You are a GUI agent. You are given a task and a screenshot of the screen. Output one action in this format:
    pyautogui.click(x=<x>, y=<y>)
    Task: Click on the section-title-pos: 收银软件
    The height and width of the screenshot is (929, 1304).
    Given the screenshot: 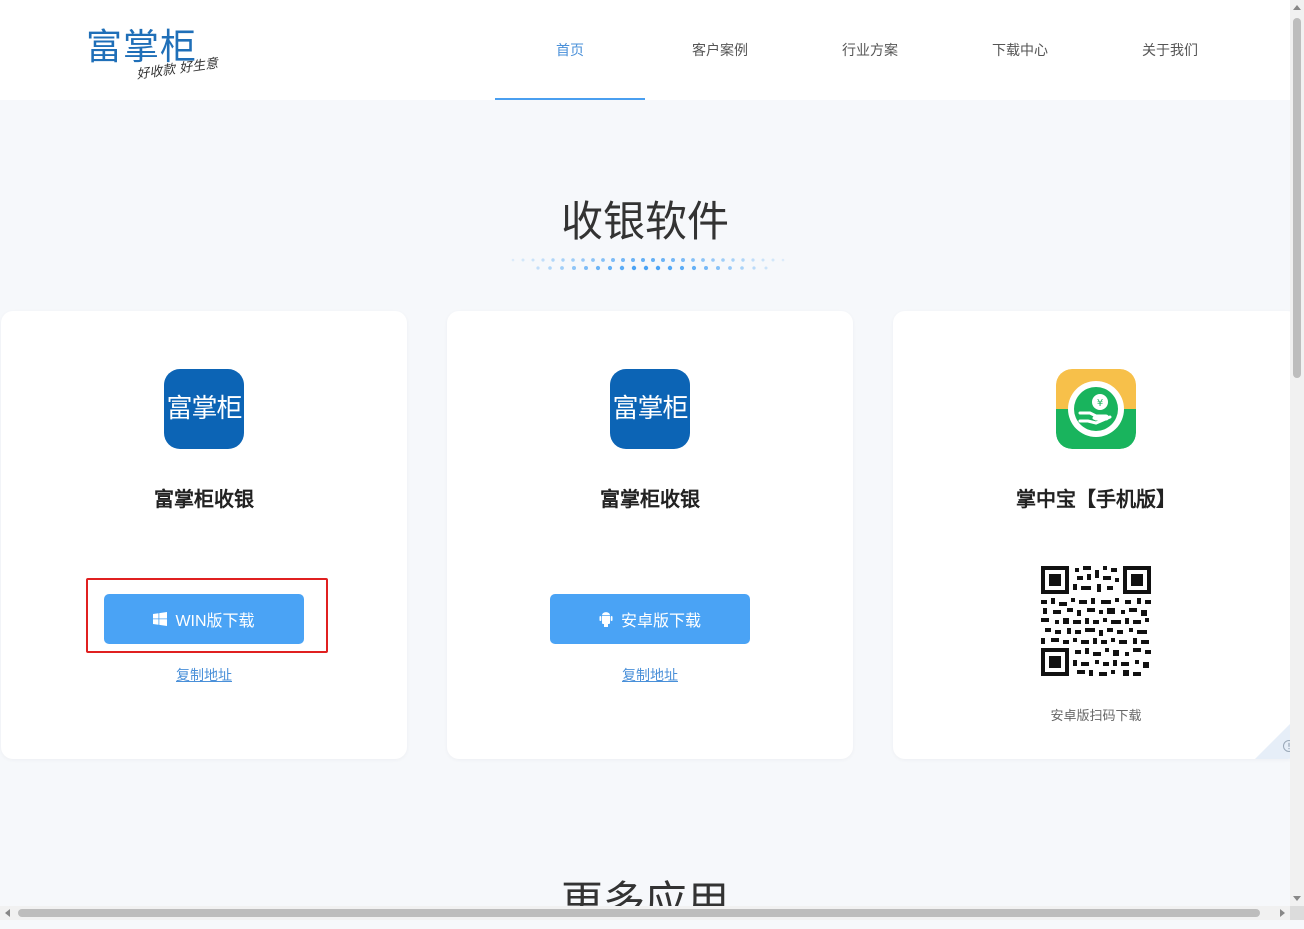 What is the action you would take?
    pyautogui.click(x=644, y=221)
    